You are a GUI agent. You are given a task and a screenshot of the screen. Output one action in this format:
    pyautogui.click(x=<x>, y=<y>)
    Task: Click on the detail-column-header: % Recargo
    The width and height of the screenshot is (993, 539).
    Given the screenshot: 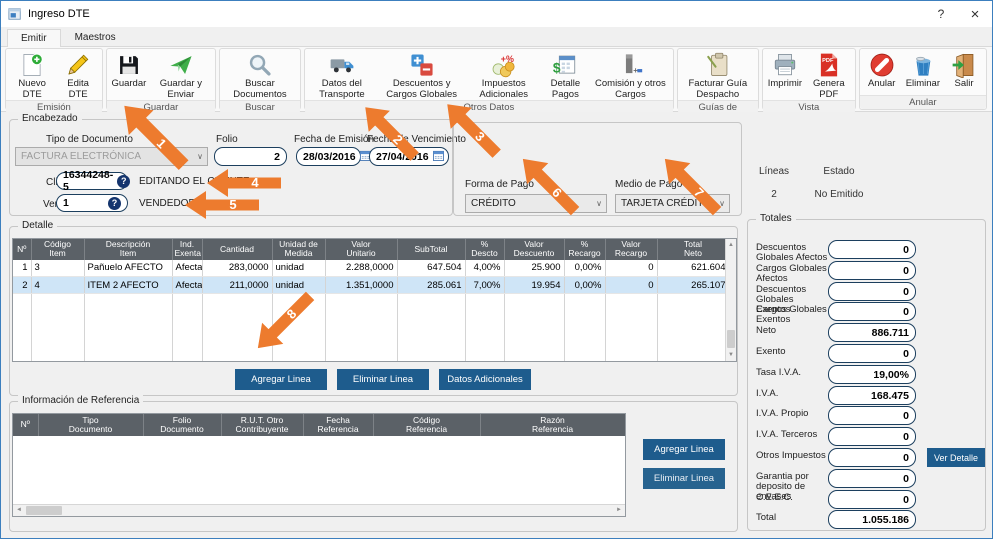 What is the action you would take?
    pyautogui.click(x=585, y=249)
    